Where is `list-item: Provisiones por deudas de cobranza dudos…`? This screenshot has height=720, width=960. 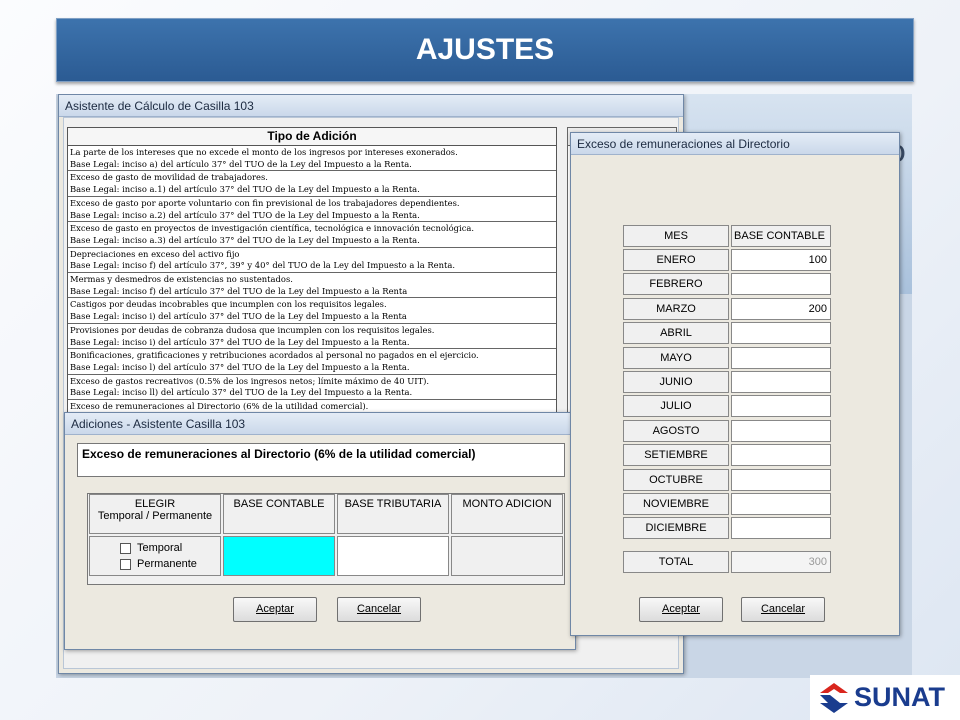
list-item: Provisiones por deudas de cobranza dudos… is located at coordinates (312, 337).